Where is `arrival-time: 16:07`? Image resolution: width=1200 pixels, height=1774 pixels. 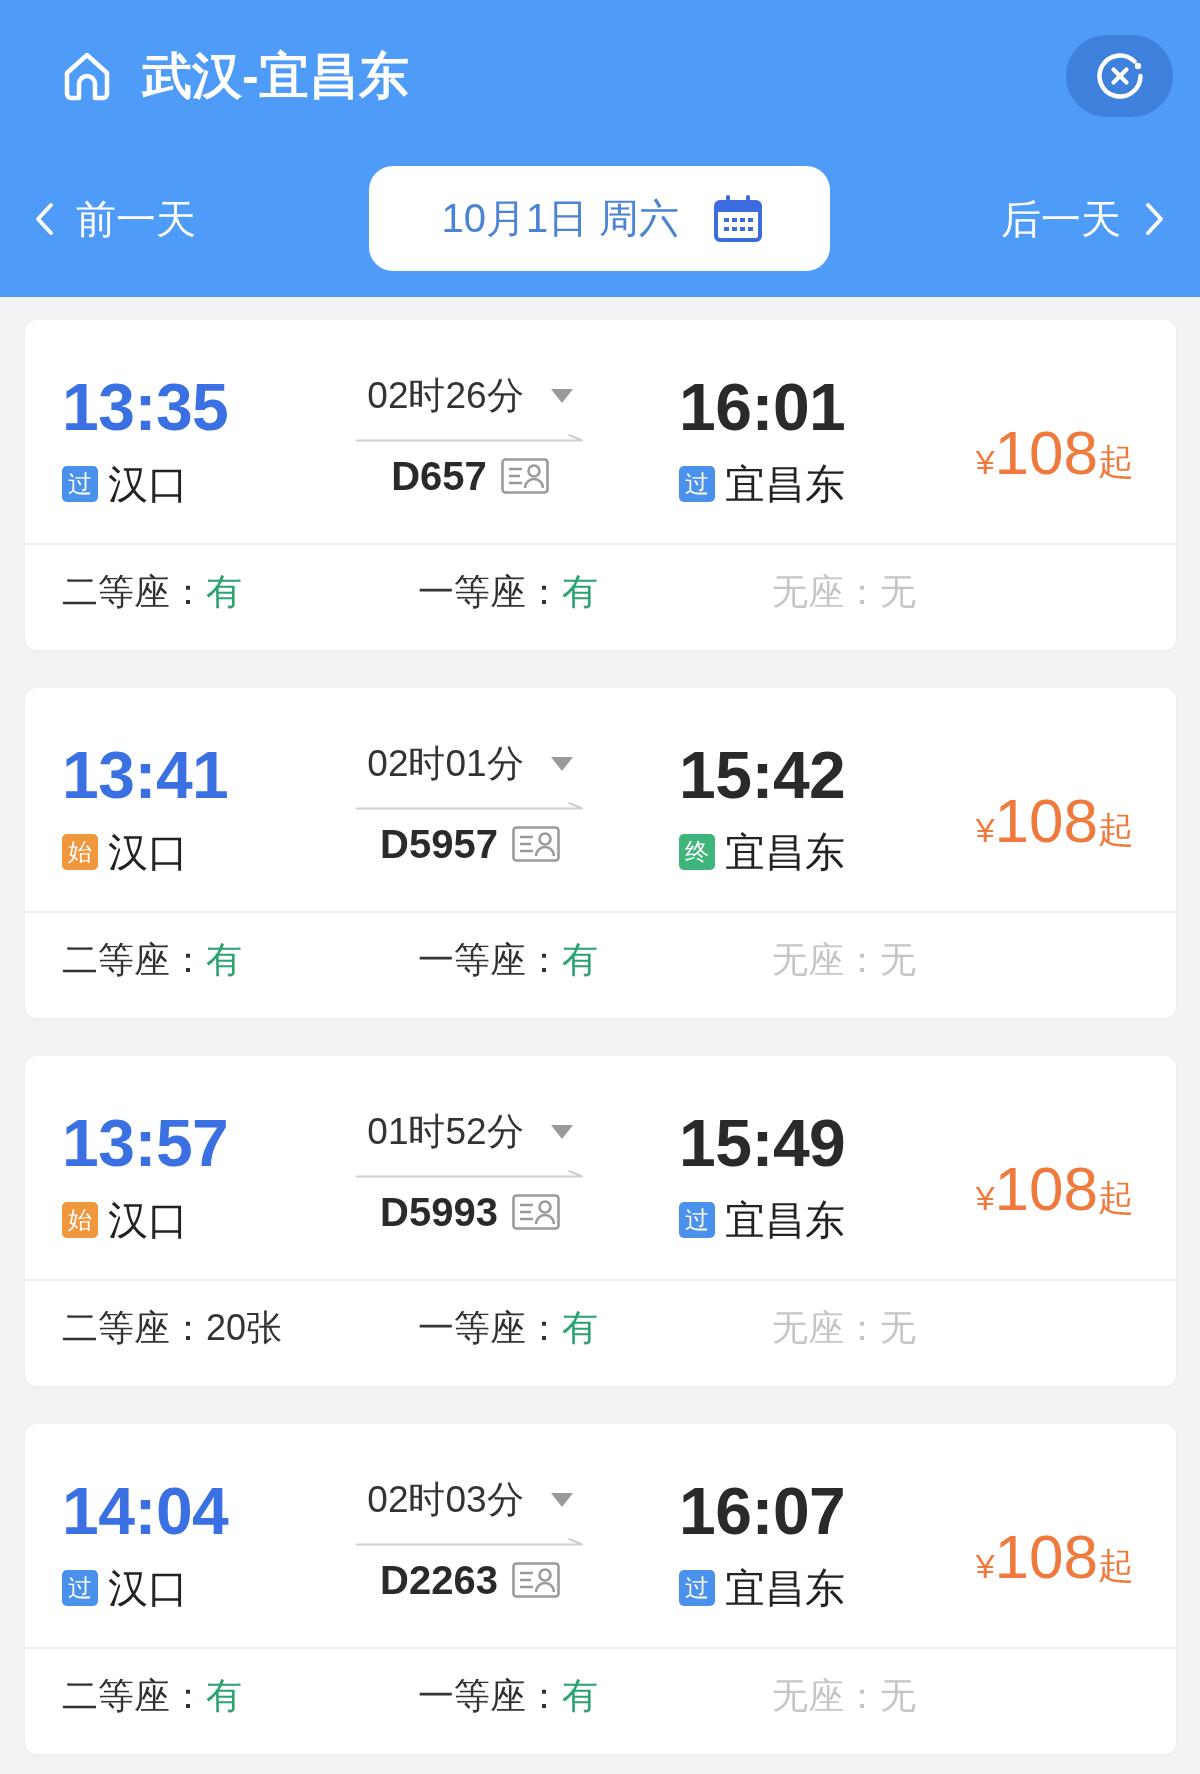
arrival-time: 16:07 is located at coordinates (763, 1511).